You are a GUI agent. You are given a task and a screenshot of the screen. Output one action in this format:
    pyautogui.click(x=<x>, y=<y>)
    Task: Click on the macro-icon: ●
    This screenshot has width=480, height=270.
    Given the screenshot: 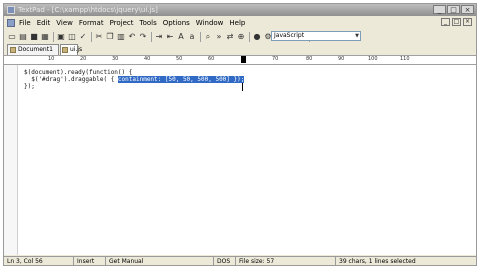 What is the action you would take?
    pyautogui.click(x=257, y=37)
    